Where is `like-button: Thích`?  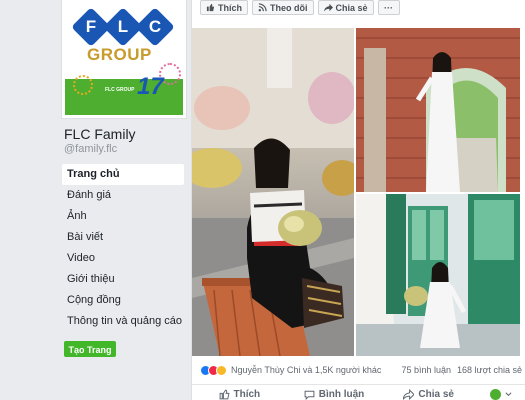 like-button: Thích is located at coordinates (239, 392).